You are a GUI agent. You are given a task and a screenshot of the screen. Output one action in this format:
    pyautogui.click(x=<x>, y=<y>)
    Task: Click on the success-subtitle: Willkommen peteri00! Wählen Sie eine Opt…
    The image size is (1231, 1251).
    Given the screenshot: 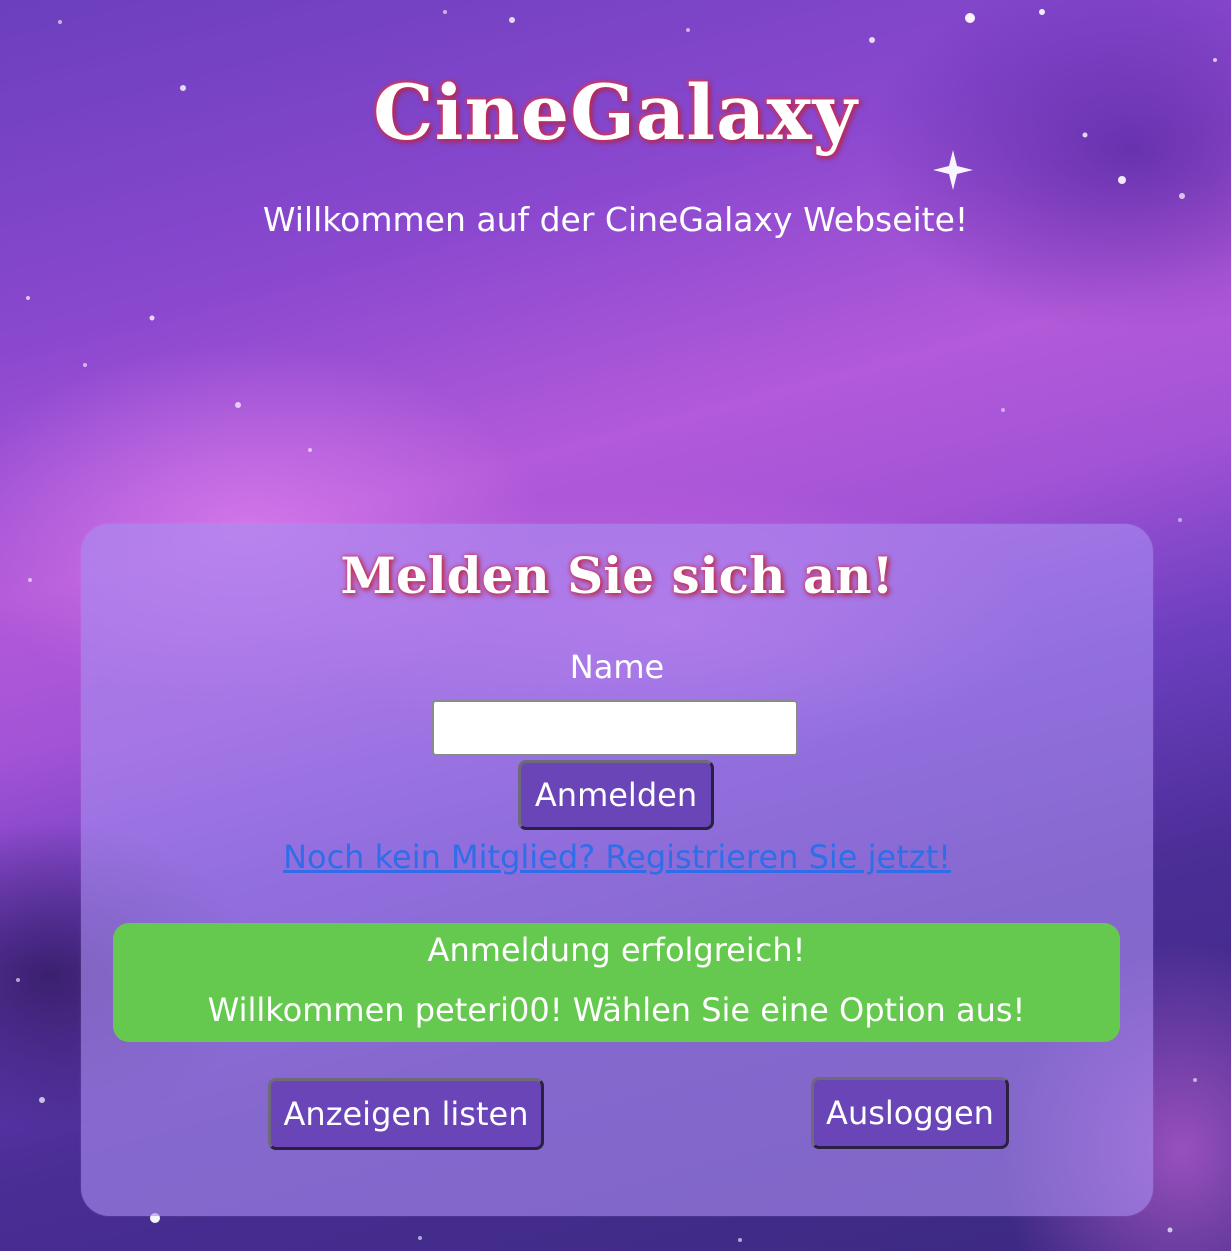 What is the action you would take?
    pyautogui.click(x=616, y=1010)
    